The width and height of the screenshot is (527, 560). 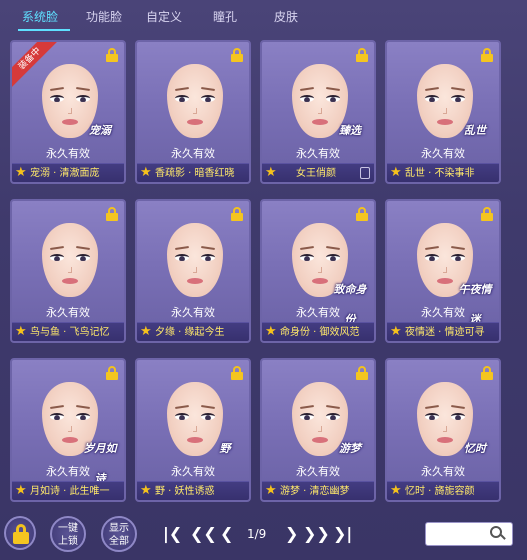 I want to click on last-page-icon: ❯|, so click(x=342, y=534).